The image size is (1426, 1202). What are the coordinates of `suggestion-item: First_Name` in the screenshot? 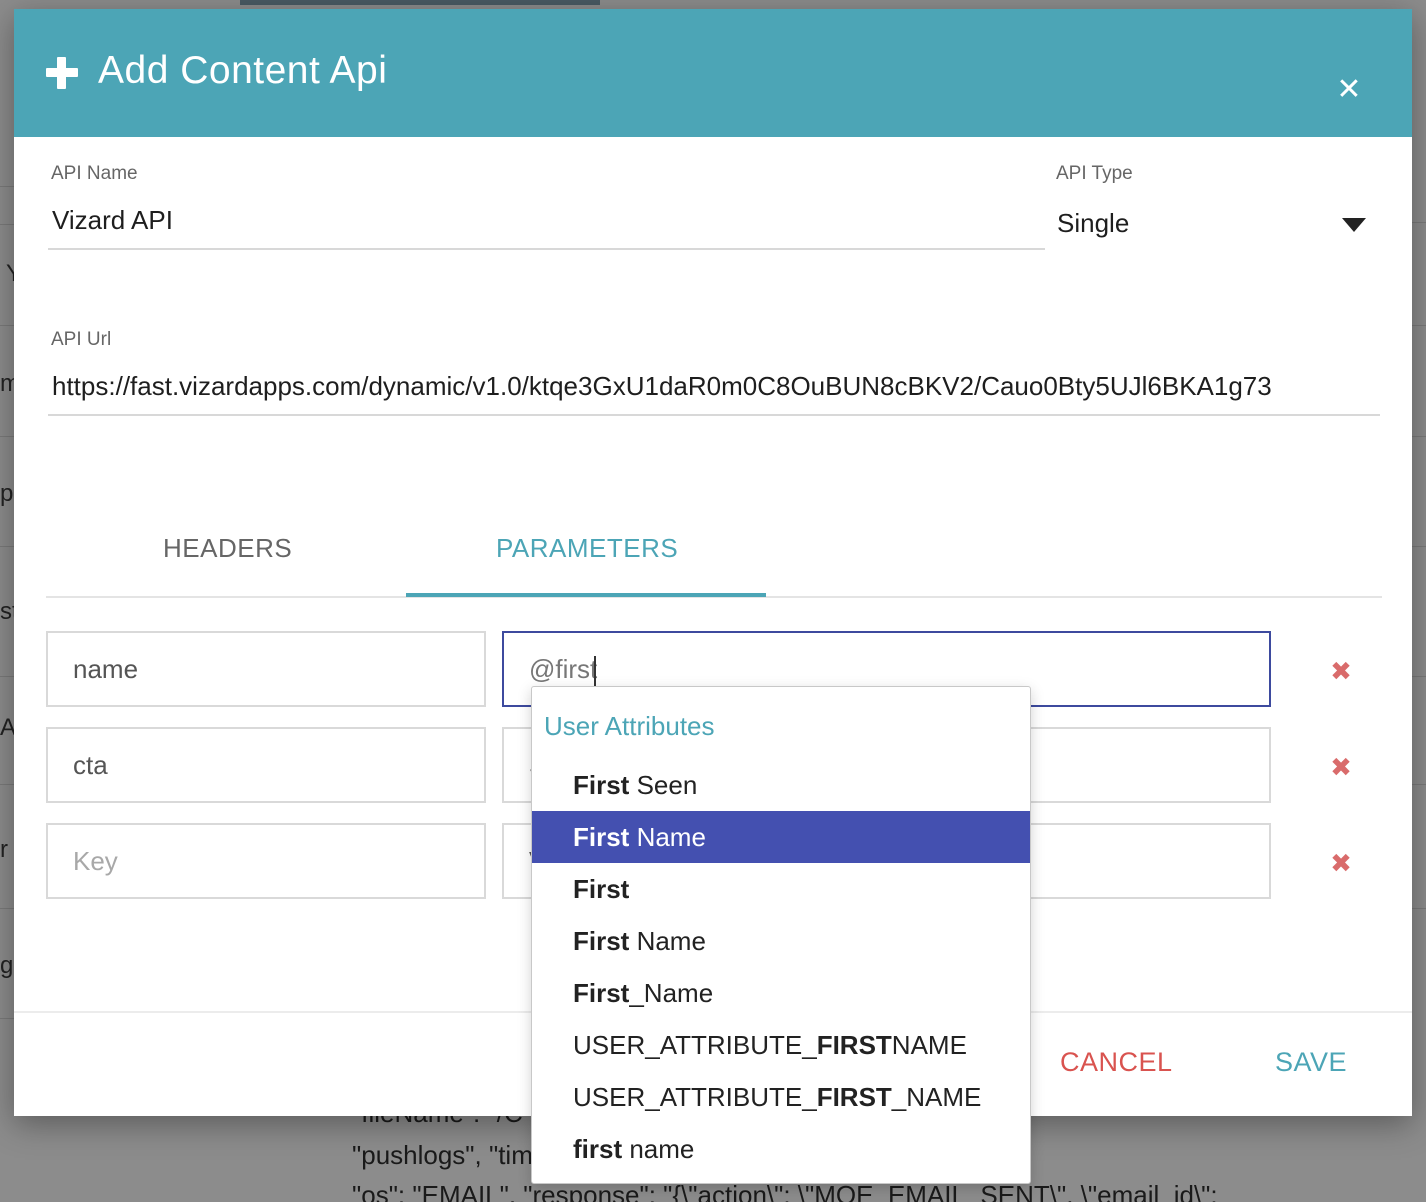 It's located at (781, 993).